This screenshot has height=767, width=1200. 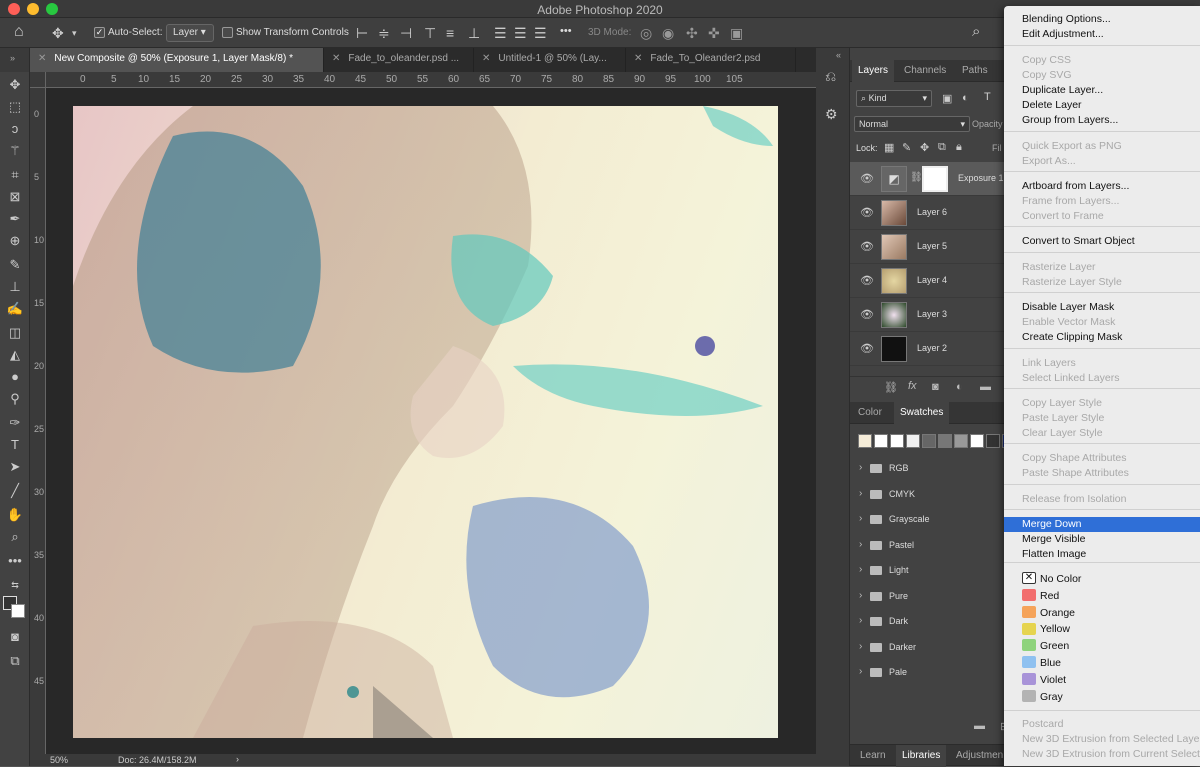 I want to click on menu-item-convert-to-smart-object: Convert to Smart Object, so click(x=1102, y=241).